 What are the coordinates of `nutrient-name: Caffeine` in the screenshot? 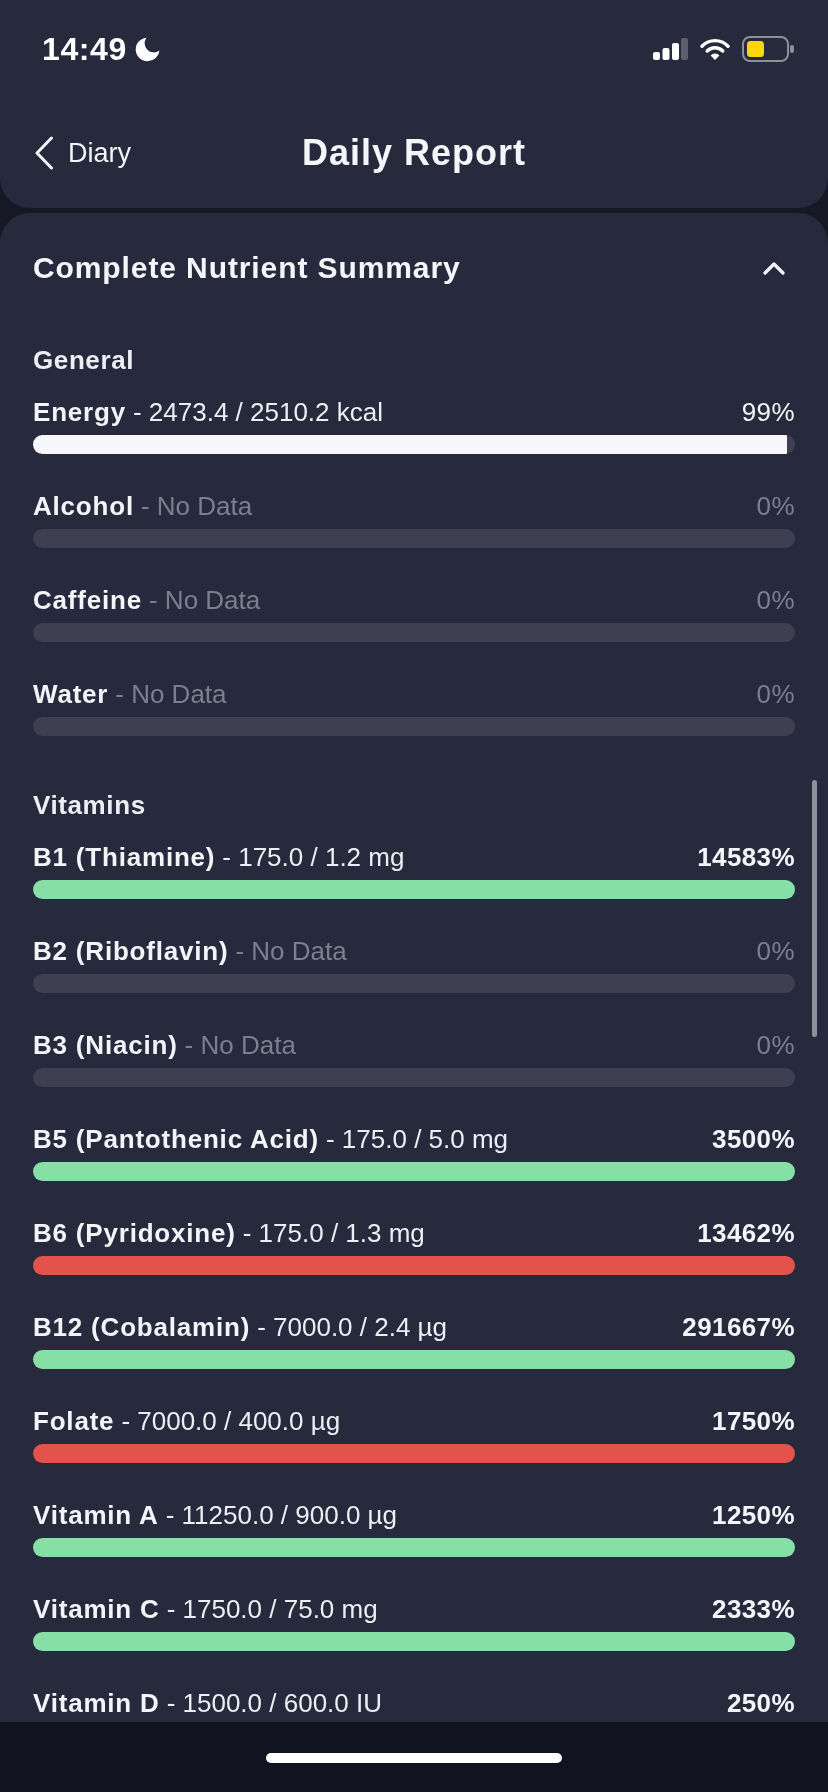 It's located at (87, 600).